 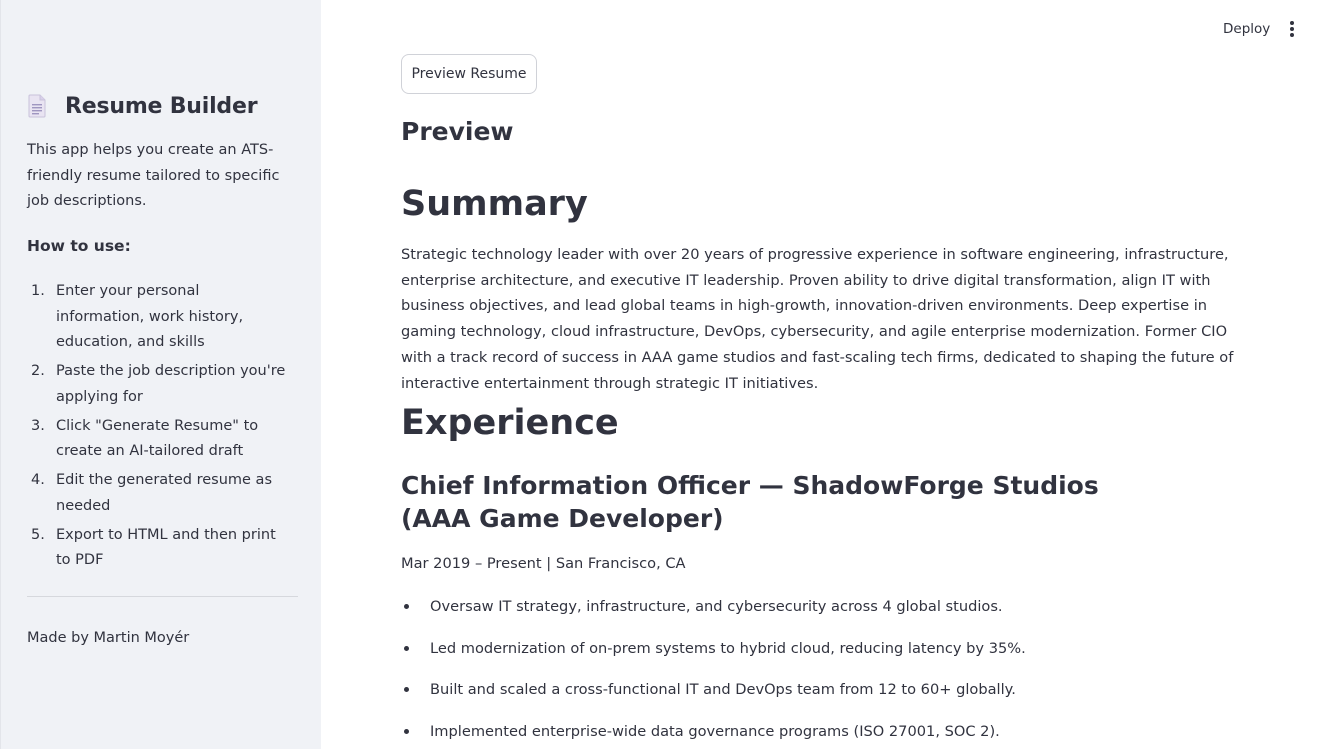 I want to click on sidebar-title-row: Resume Builder, so click(x=142, y=106).